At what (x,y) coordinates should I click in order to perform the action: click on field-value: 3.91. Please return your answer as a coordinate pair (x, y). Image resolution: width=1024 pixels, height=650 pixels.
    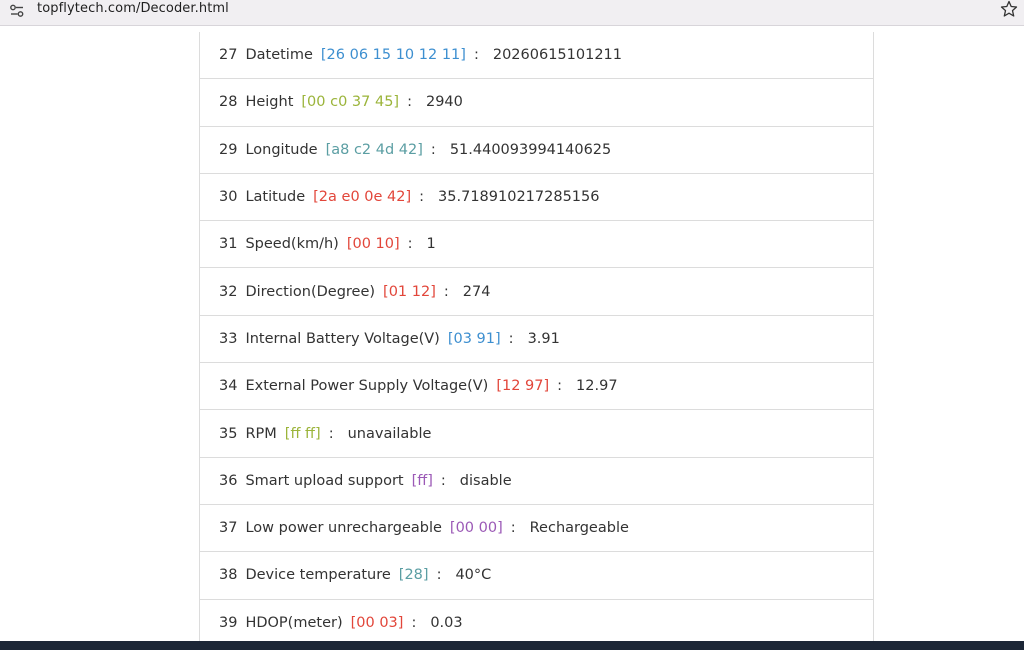
    Looking at the image, I should click on (543, 338).